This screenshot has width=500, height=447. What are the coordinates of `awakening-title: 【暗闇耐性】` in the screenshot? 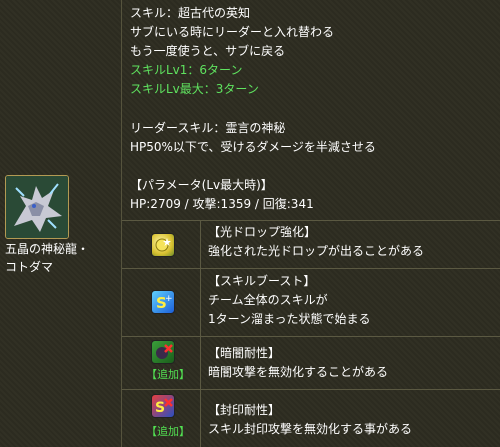 It's located at (244, 353).